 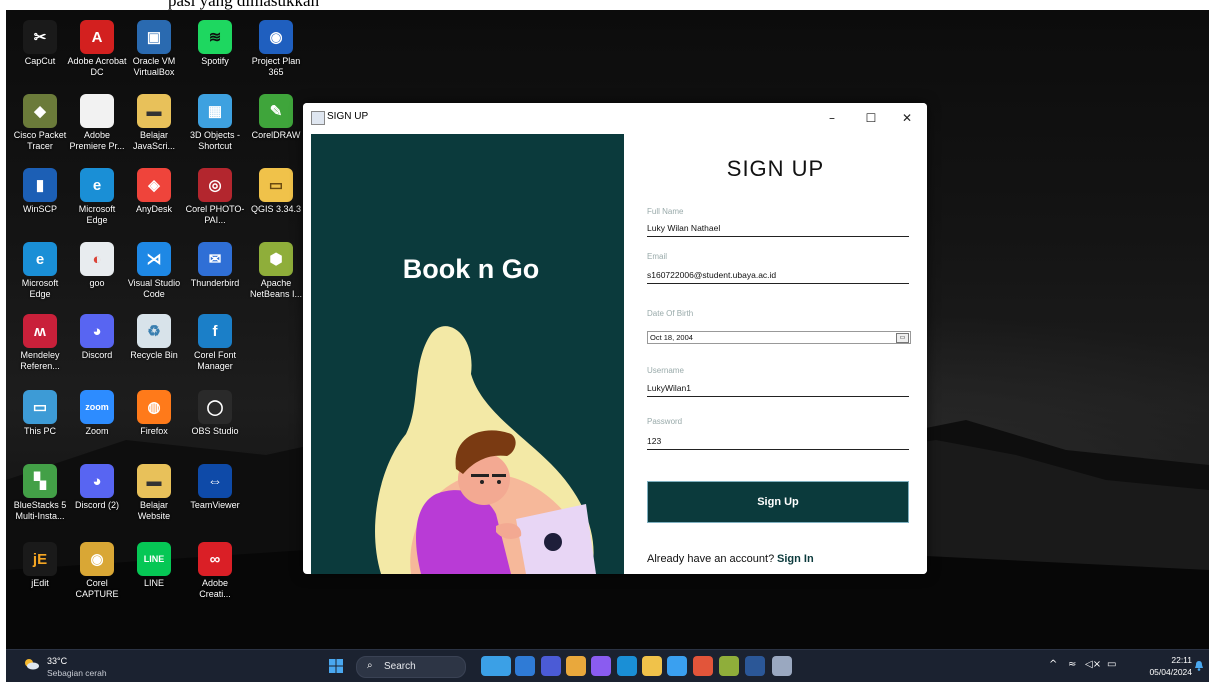 What do you see at coordinates (1093, 664) in the screenshot?
I see `volume-icon: ◁×` at bounding box center [1093, 664].